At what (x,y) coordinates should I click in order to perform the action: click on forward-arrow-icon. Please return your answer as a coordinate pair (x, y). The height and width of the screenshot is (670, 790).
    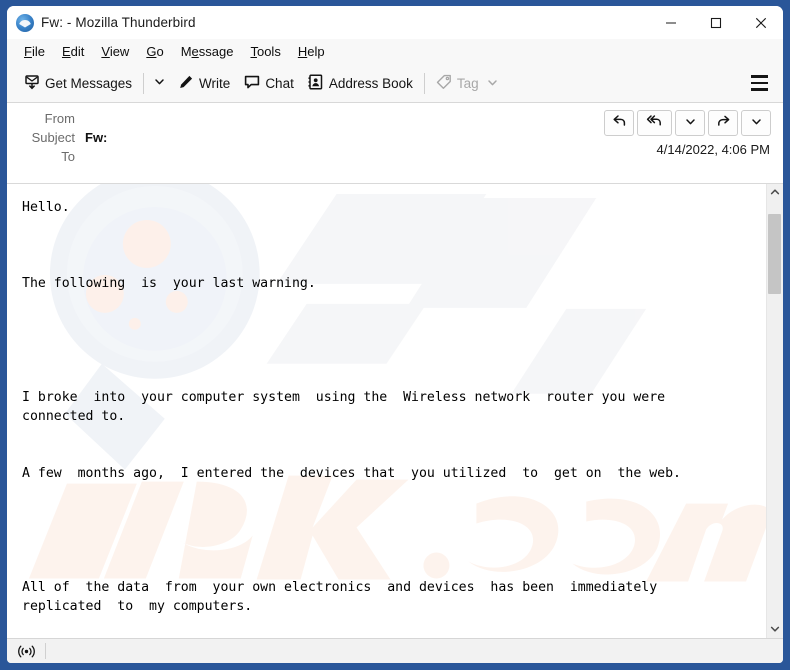
    Looking at the image, I should click on (723, 123).